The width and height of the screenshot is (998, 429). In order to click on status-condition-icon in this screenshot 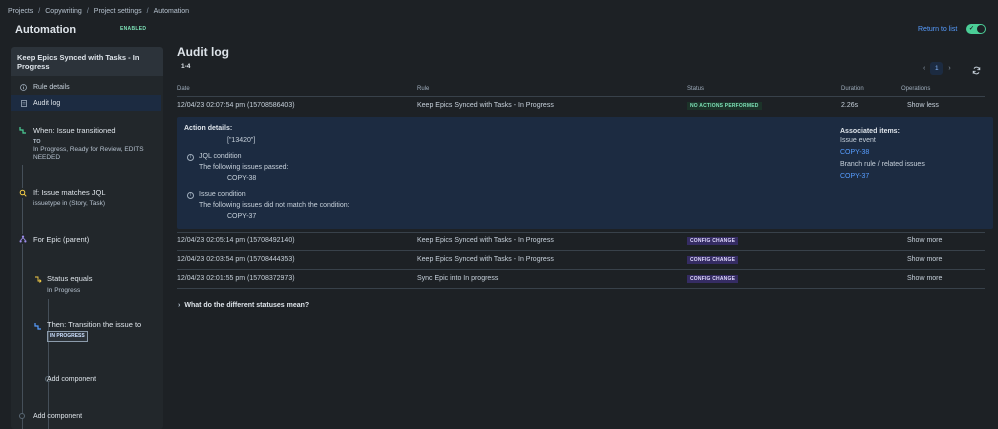, I will do `click(38, 279)`.